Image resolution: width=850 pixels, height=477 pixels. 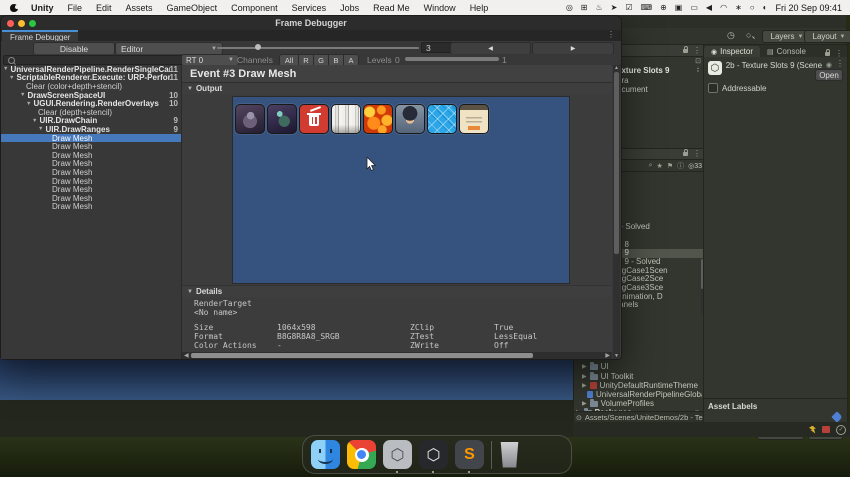 I want to click on menu-item-file: File, so click(x=75, y=8).